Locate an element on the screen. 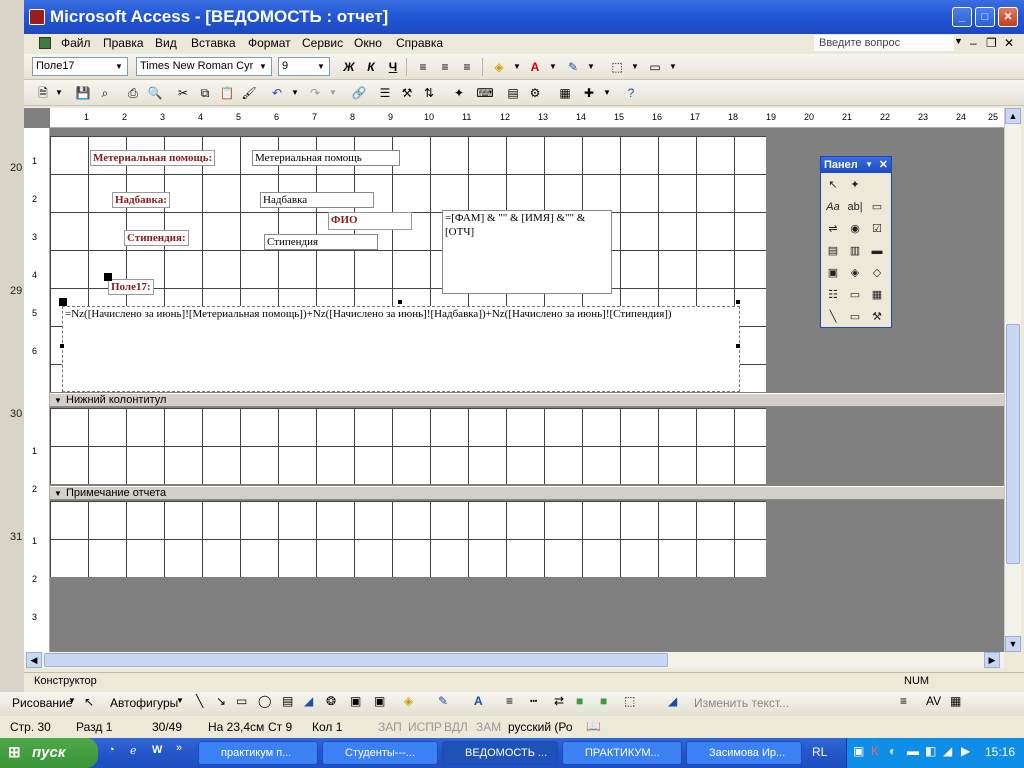 This screenshot has height=768, width=1024. image-icon: ▣ is located at coordinates (833, 273).